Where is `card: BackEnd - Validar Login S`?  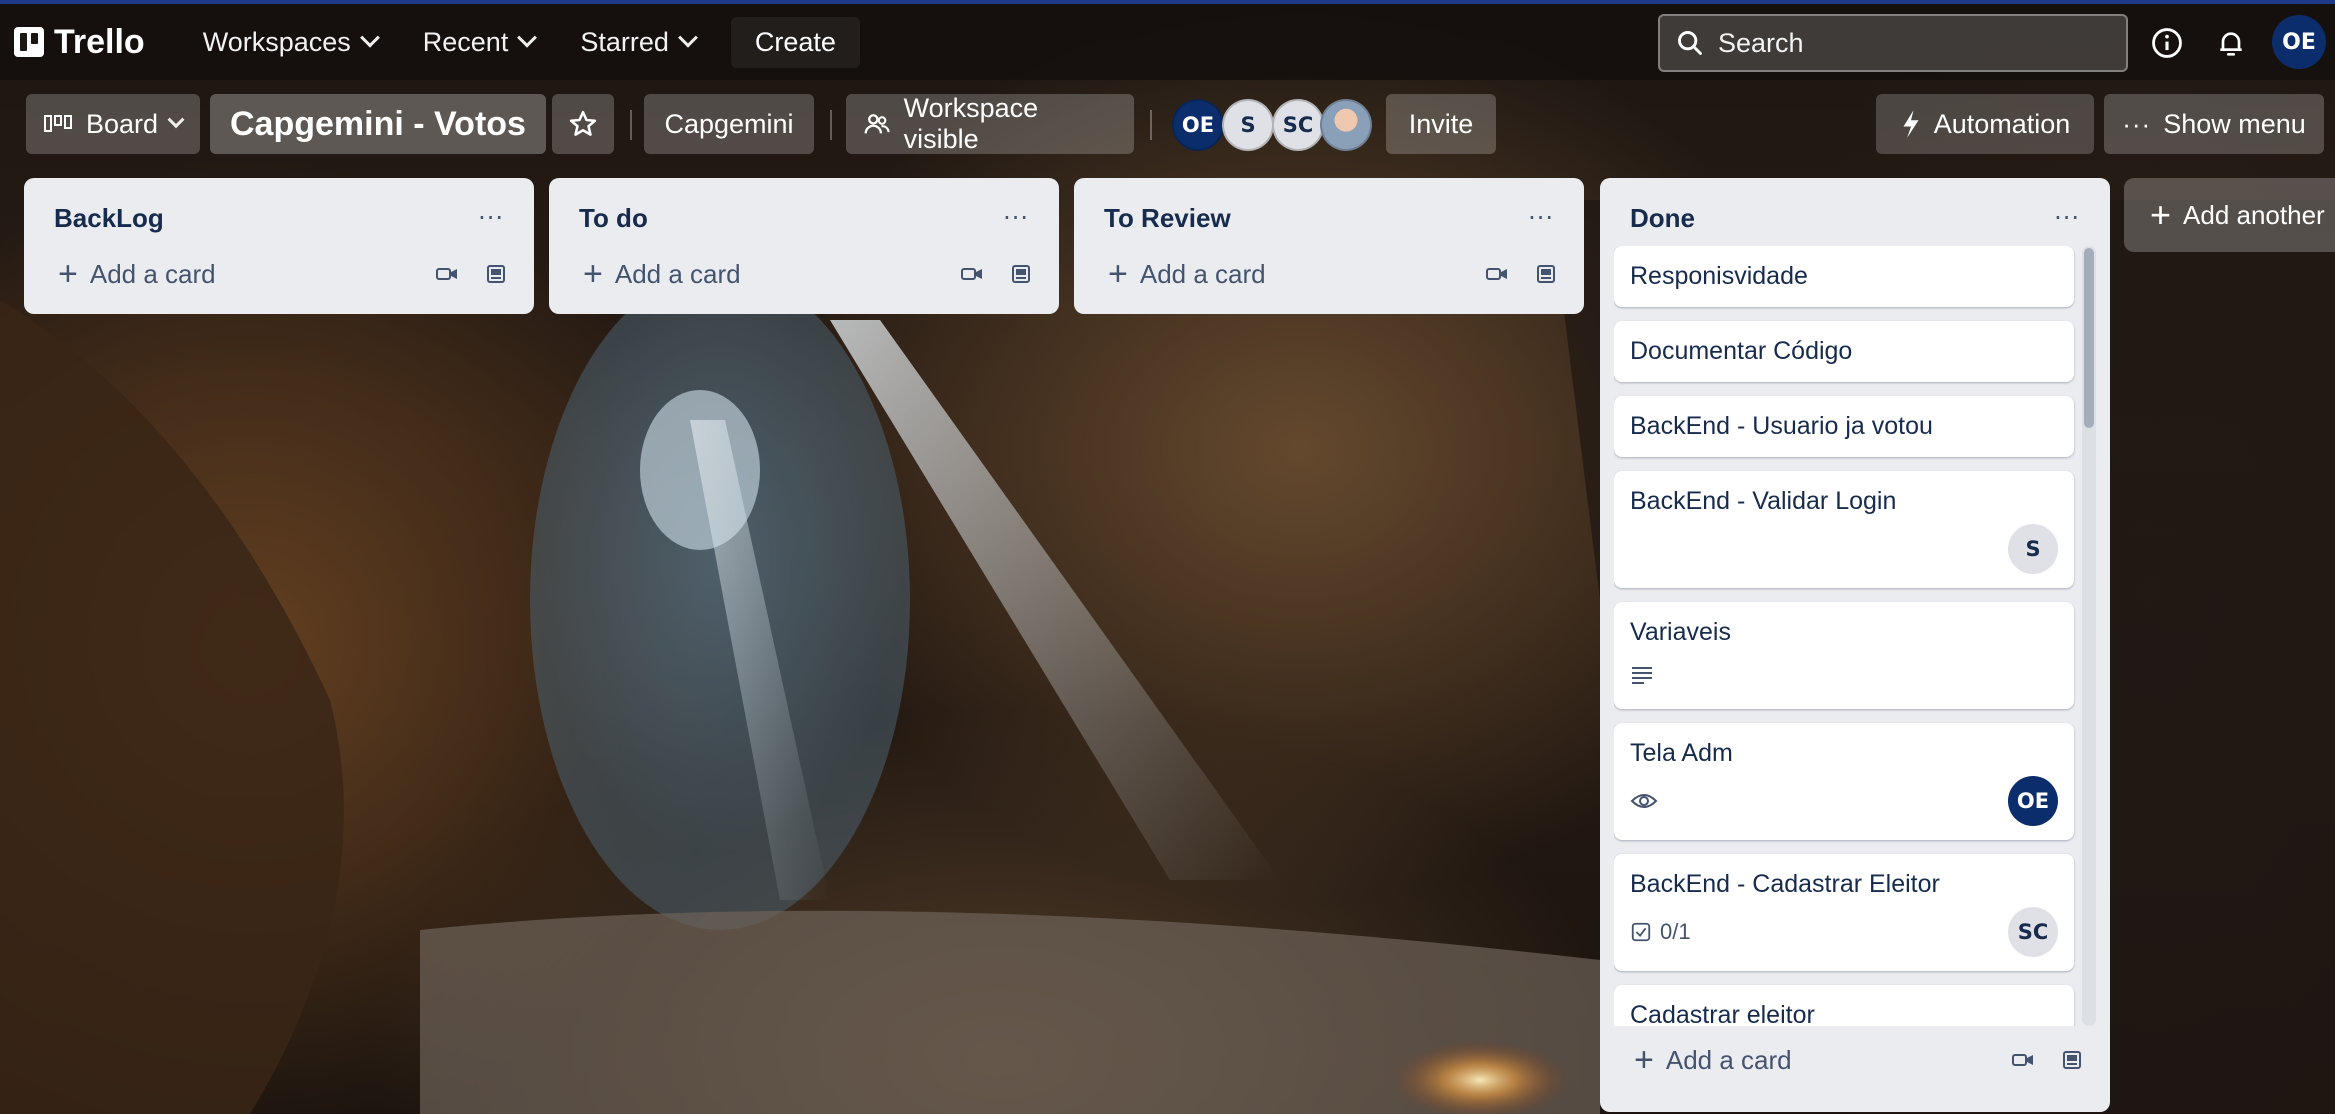
card: BackEnd - Validar Login S is located at coordinates (1844, 529).